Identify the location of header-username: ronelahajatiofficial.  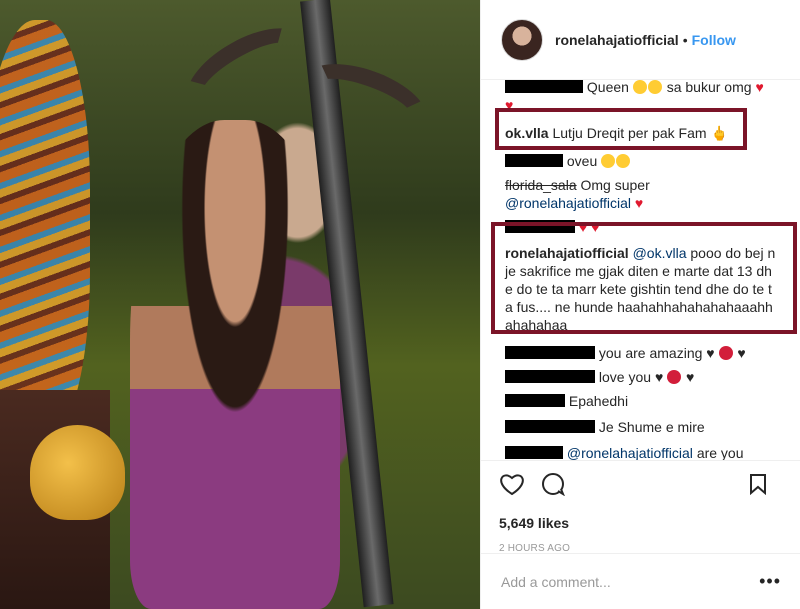
(617, 40).